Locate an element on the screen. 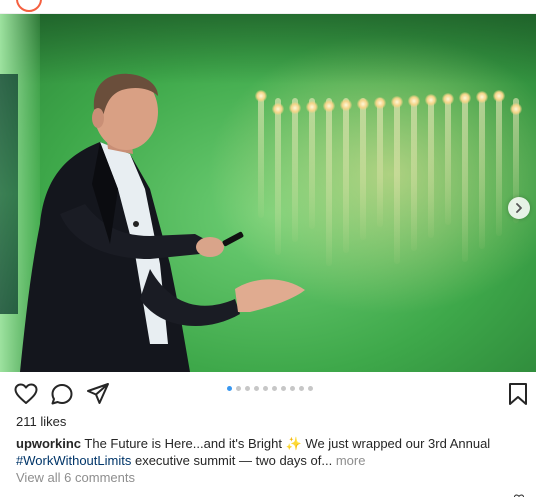 This screenshot has height=497, width=536. speaker-hand-remote is located at coordinates (210, 247).